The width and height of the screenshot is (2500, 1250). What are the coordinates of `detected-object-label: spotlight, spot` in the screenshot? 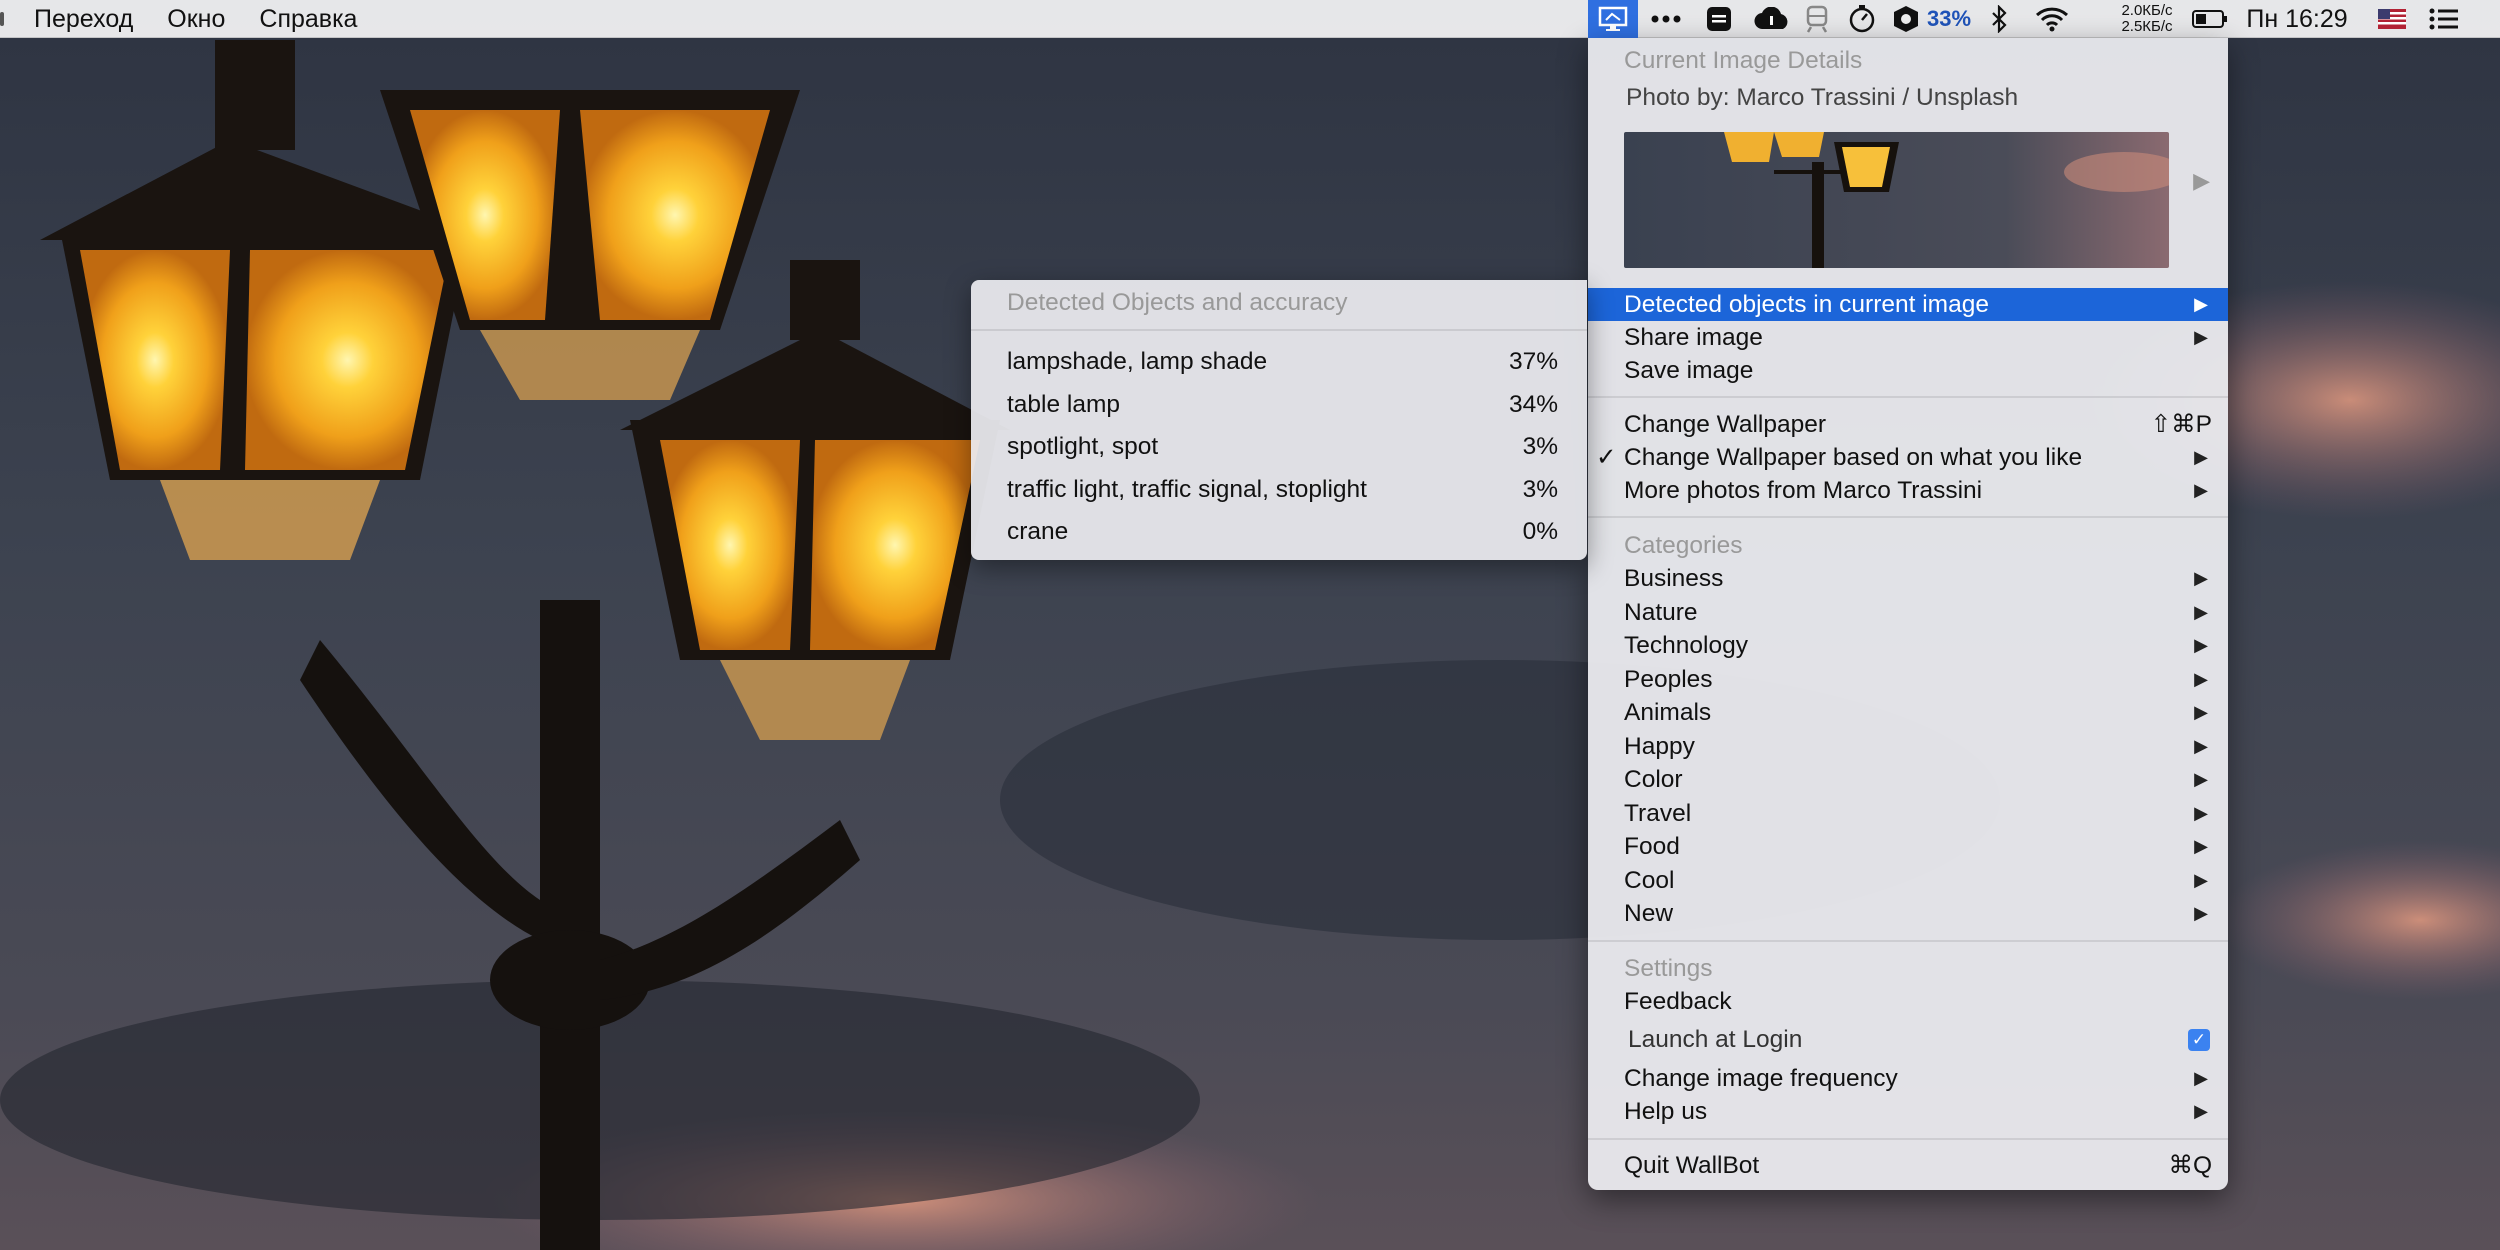 It's located at (1083, 446).